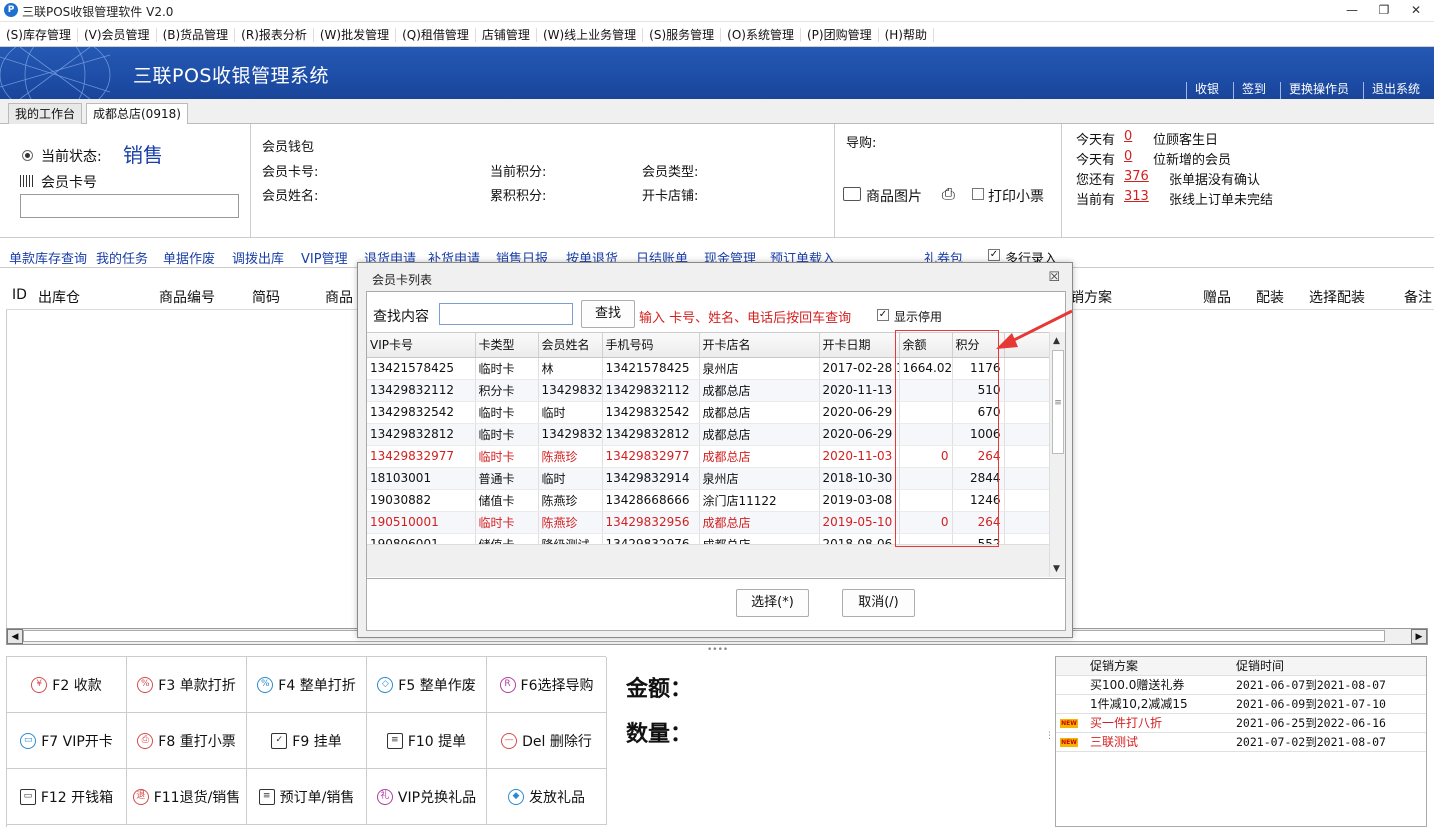 The width and height of the screenshot is (1434, 827). What do you see at coordinates (197, 741) in the screenshot?
I see `fn-key-label: F8 重打小票` at bounding box center [197, 741].